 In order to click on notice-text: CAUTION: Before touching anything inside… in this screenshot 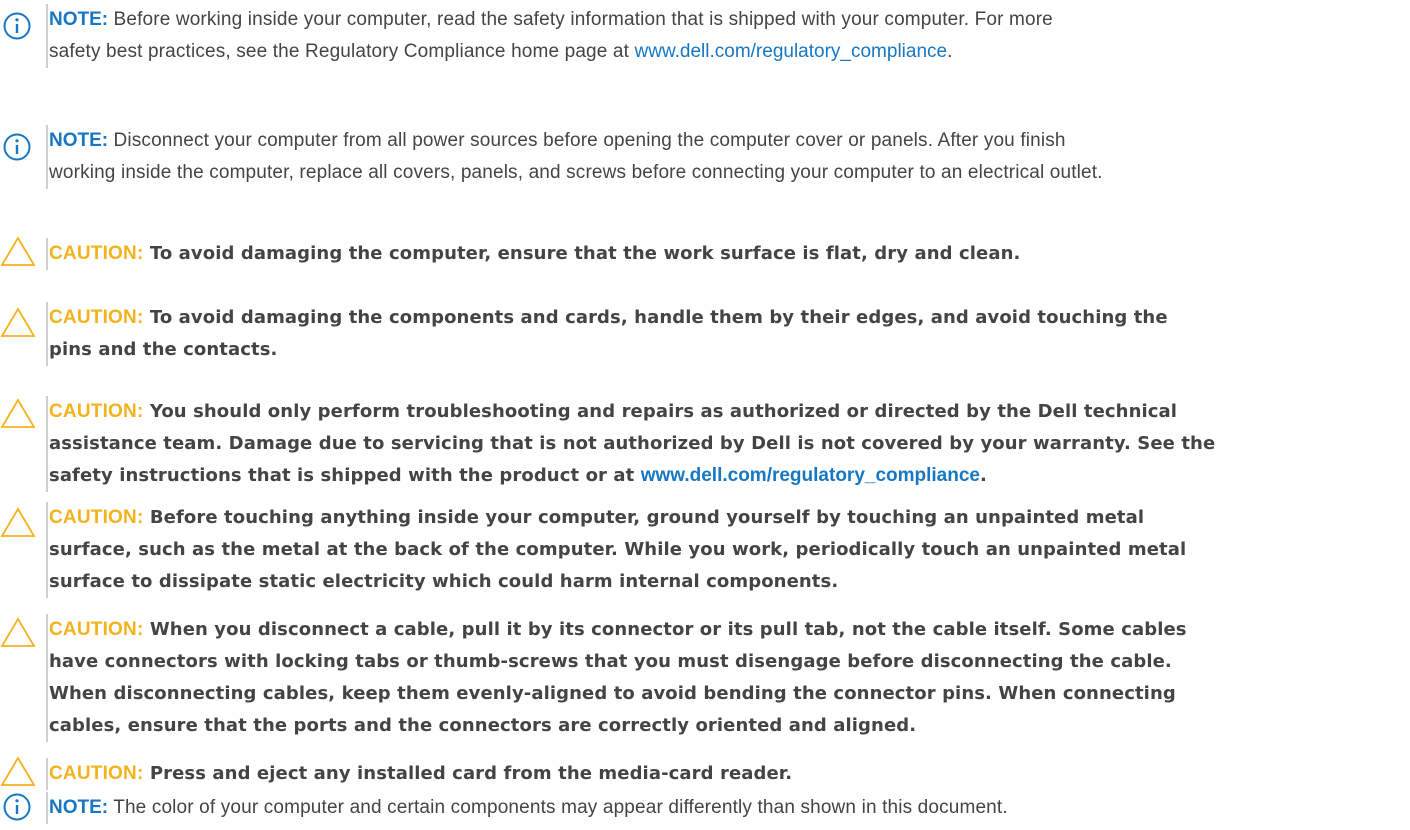, I will do `click(727, 550)`.